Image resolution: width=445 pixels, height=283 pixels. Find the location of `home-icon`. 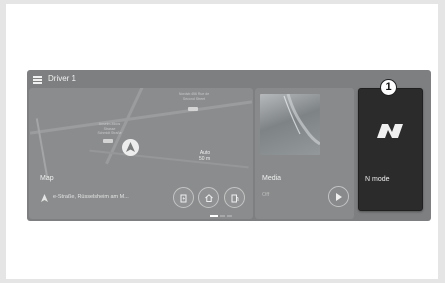

home-icon is located at coordinates (209, 198).